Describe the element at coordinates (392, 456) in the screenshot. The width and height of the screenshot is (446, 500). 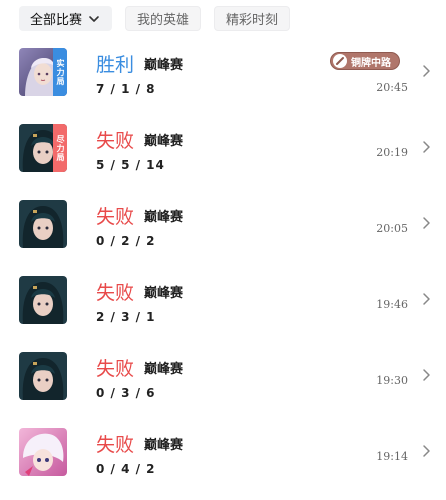
I see `match-time: 19:14` at that location.